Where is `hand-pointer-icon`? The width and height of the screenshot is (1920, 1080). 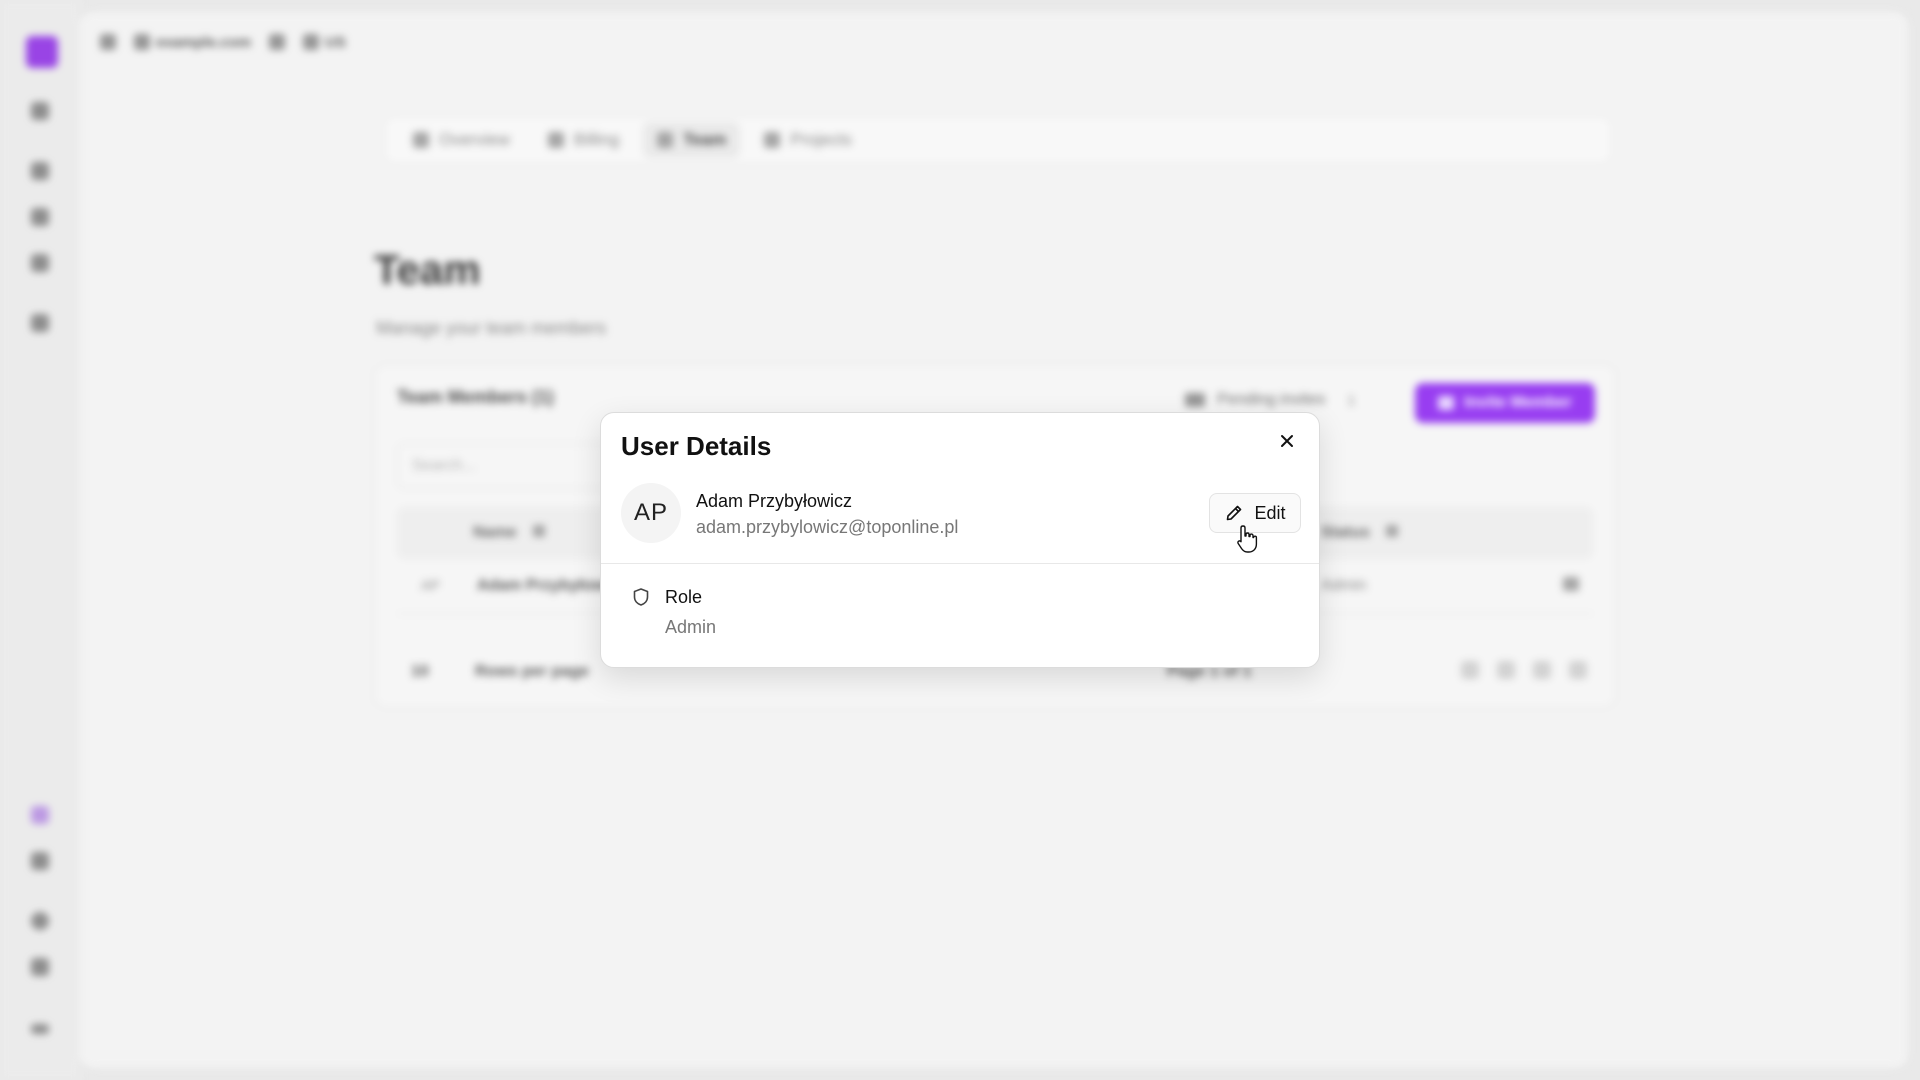
hand-pointer-icon is located at coordinates (1247, 539).